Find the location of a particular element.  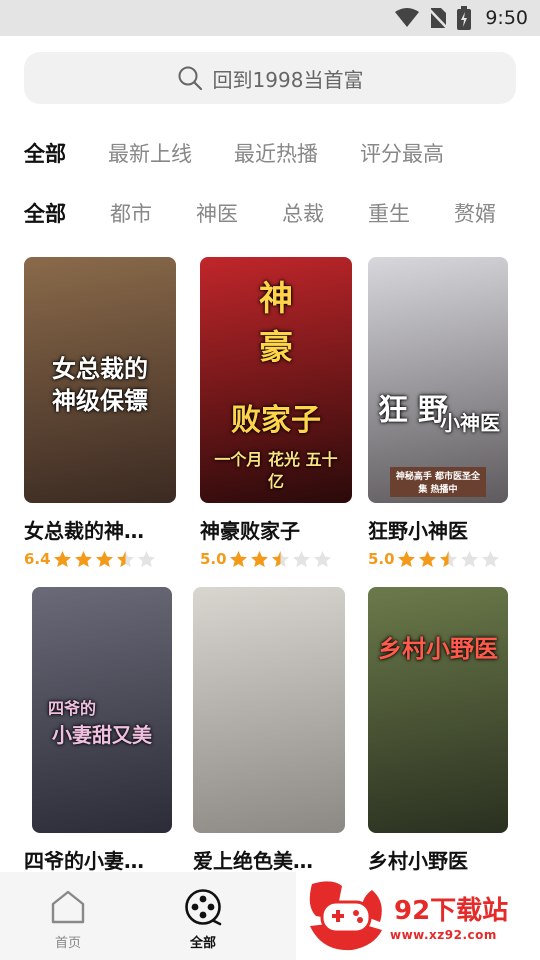

nav-all-label: 全部 is located at coordinates (202, 943).